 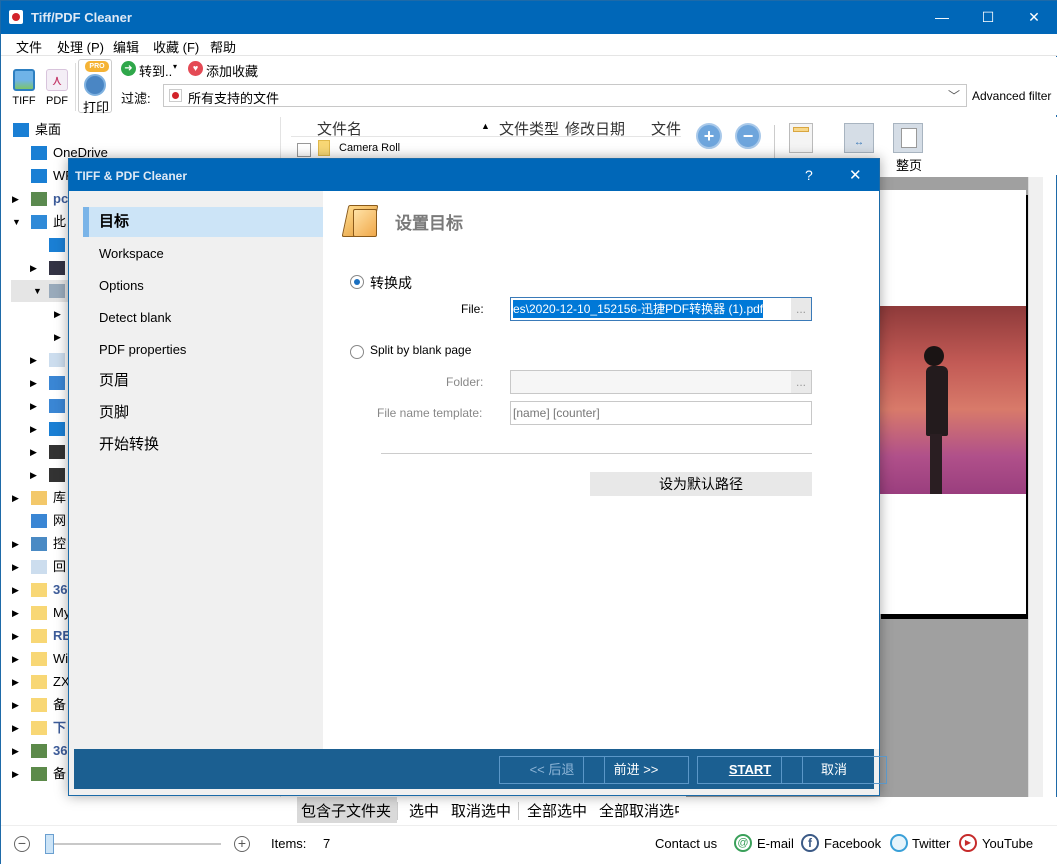 I want to click on zoom-out-icon: −, so click(x=748, y=136).